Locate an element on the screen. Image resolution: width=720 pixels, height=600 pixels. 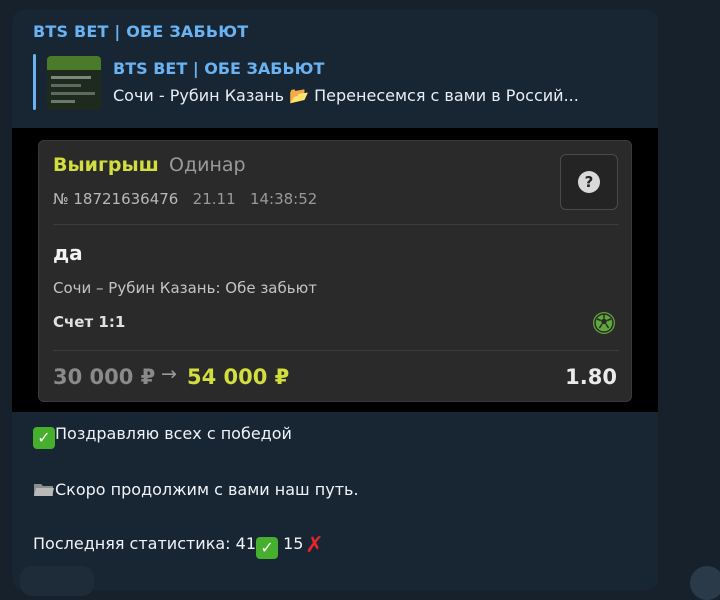
avatar is located at coordinates (705, 583).